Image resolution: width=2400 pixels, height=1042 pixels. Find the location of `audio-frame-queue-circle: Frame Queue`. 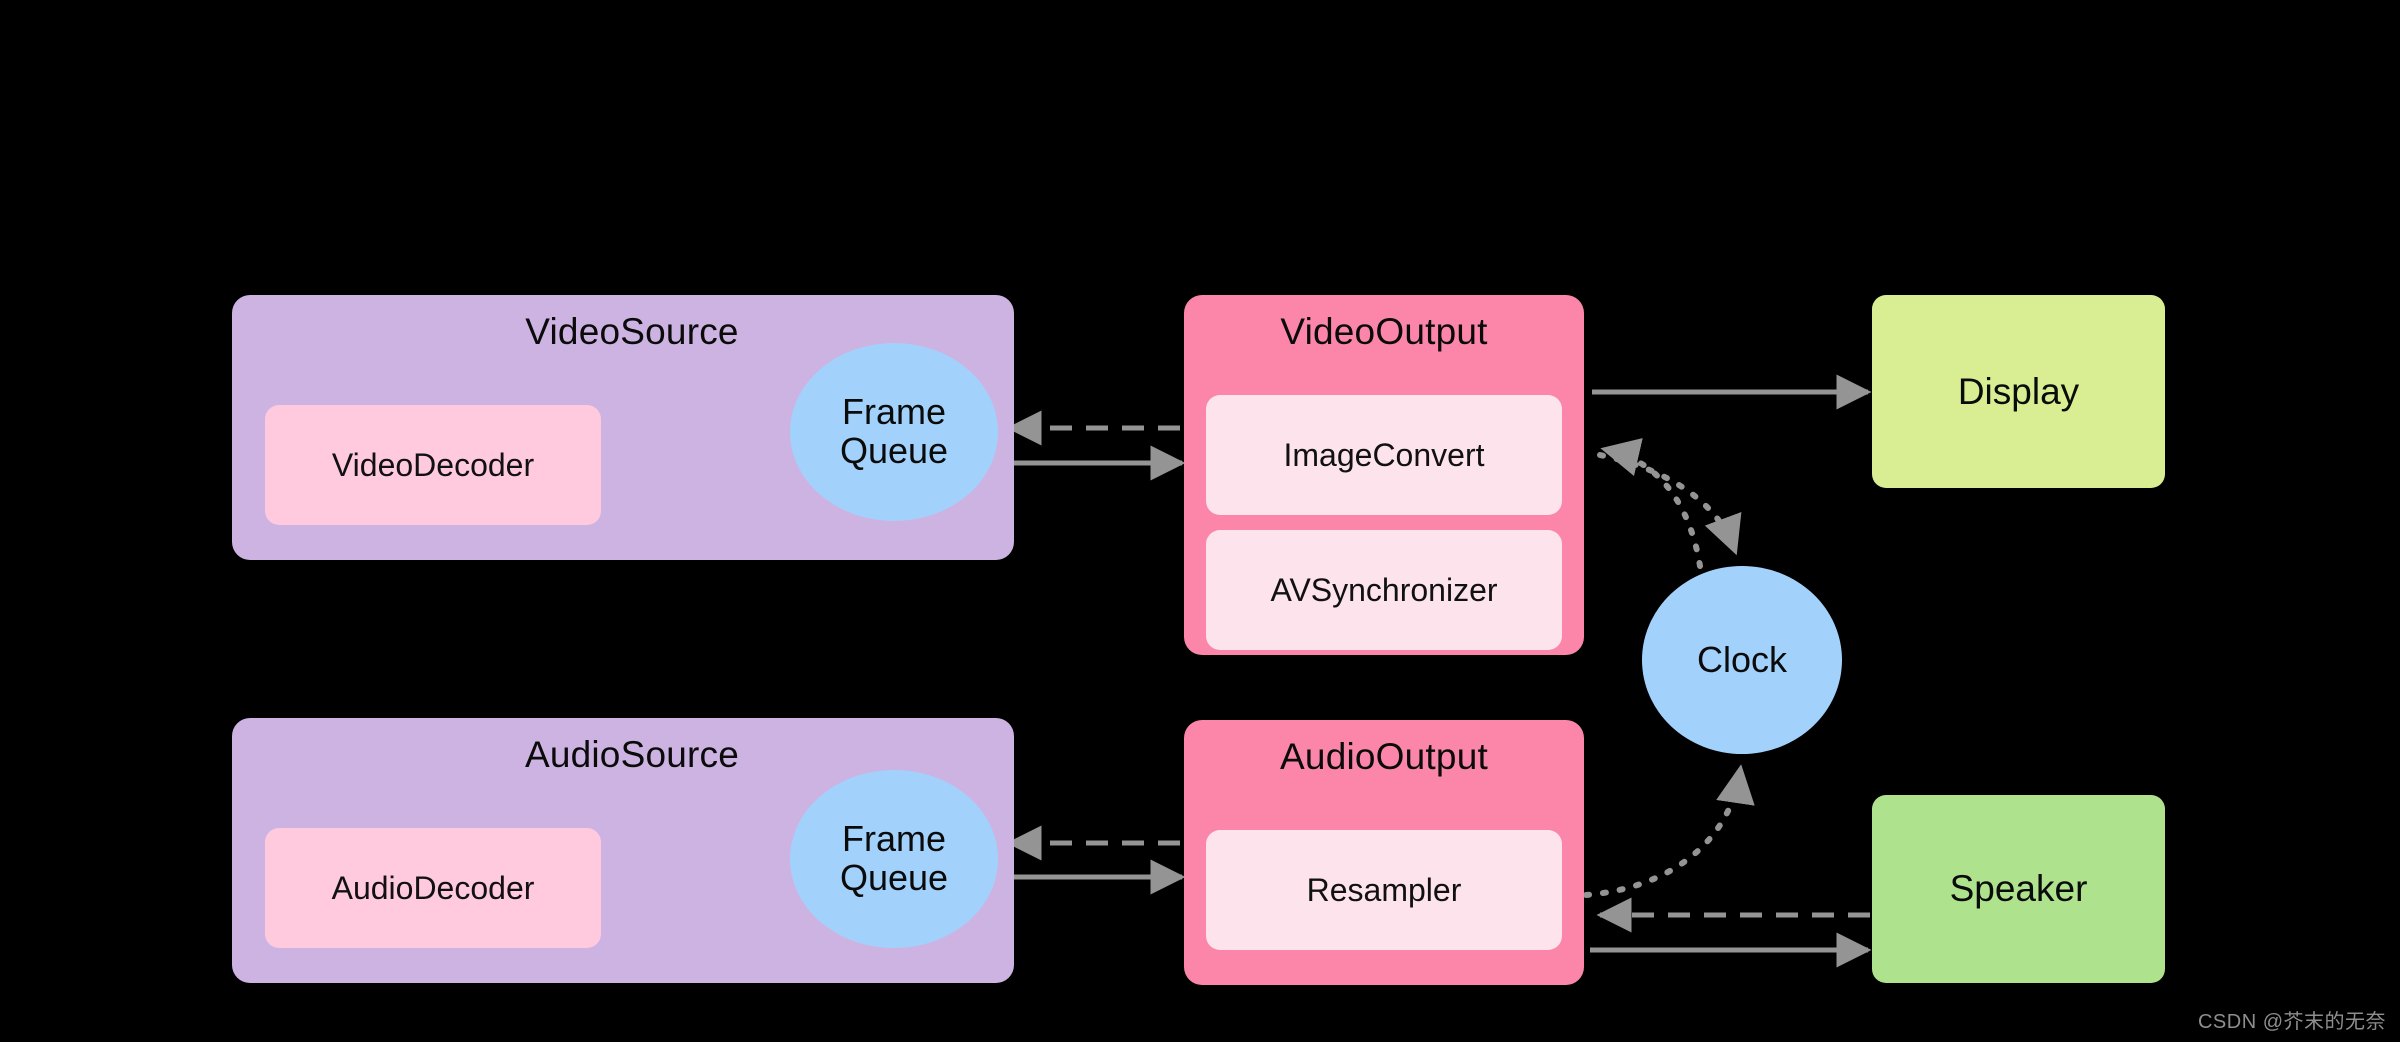

audio-frame-queue-circle: Frame Queue is located at coordinates (894, 859).